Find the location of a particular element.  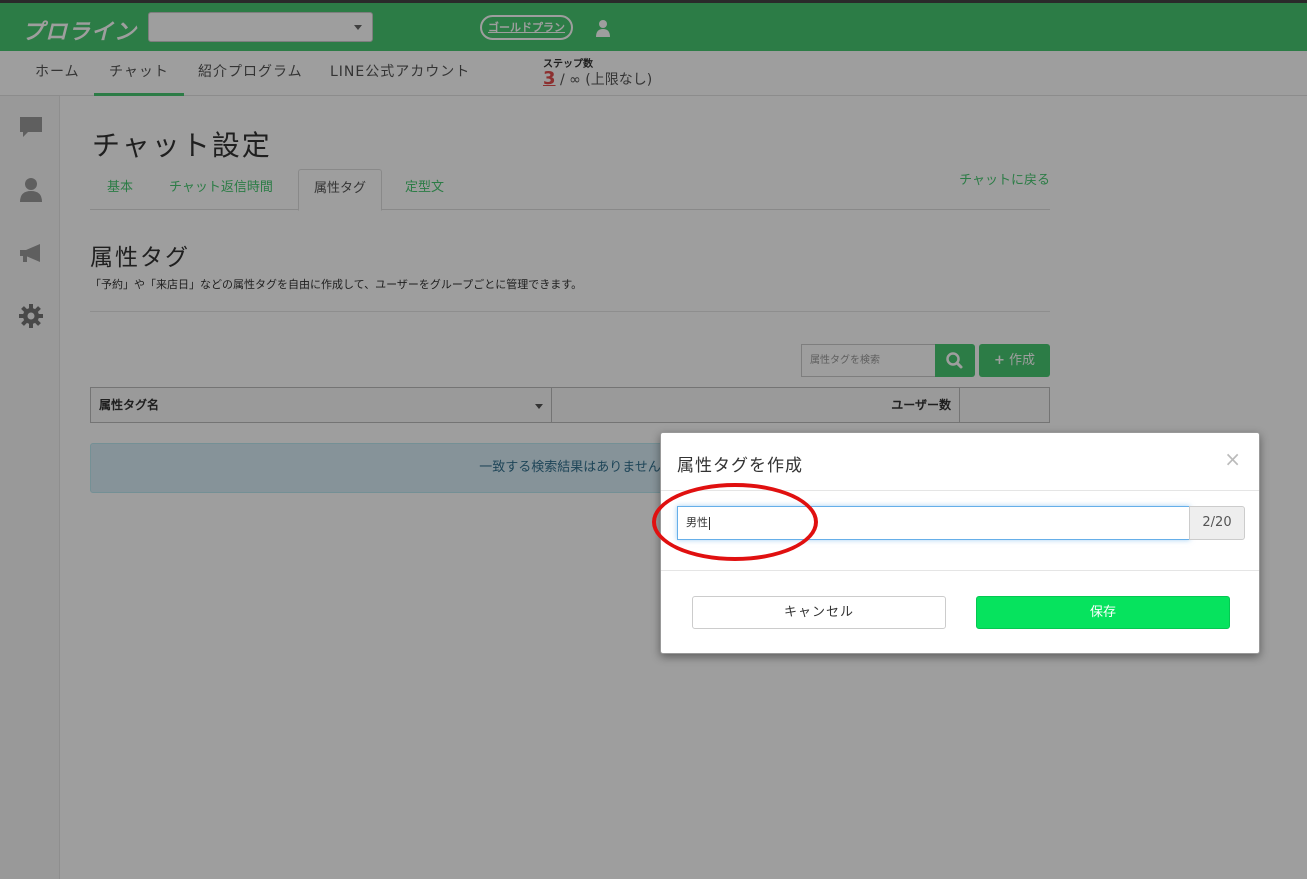

character-counter: 2/20 is located at coordinates (1217, 523).